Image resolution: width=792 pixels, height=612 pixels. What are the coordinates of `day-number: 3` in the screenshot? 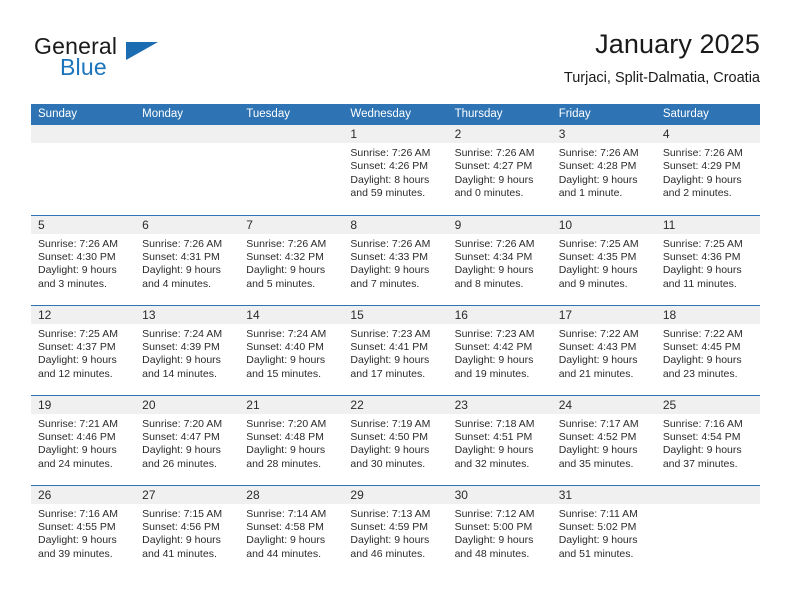 It's located at (603, 134).